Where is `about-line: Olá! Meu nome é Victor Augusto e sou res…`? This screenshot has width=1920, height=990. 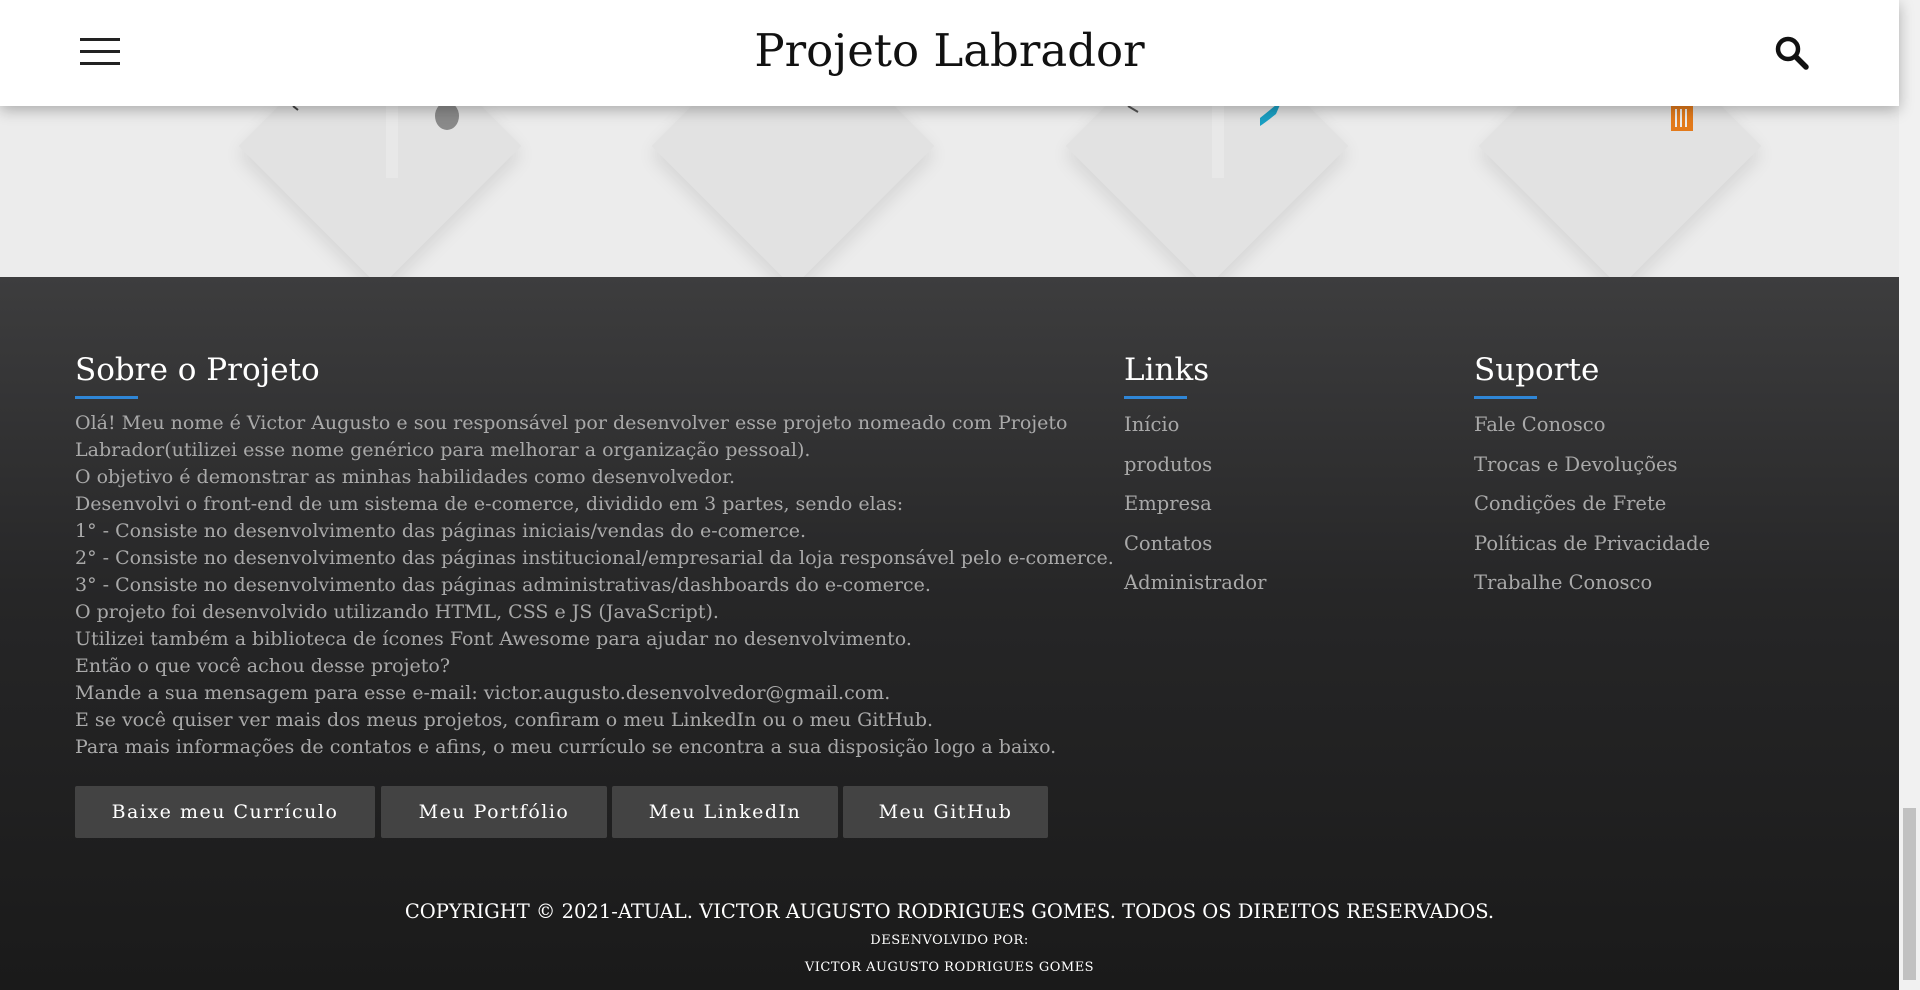 about-line: Olá! Meu nome é Victor Augusto e sou res… is located at coordinates (571, 423).